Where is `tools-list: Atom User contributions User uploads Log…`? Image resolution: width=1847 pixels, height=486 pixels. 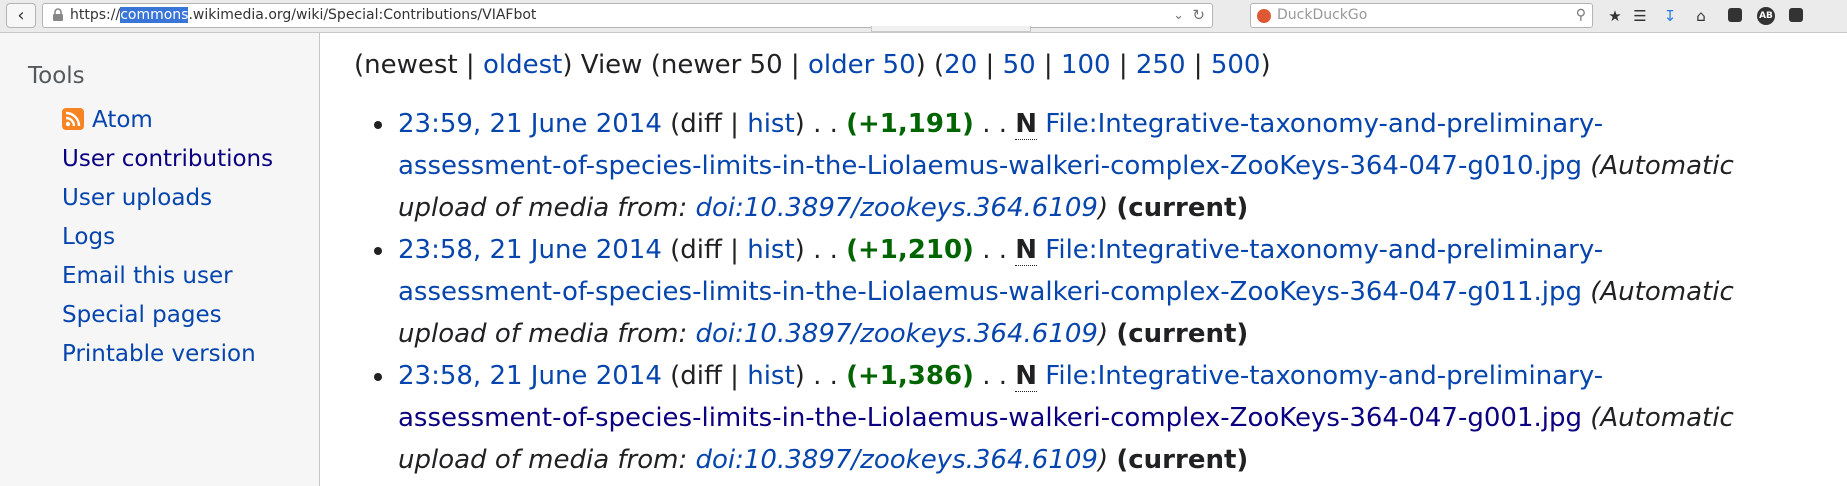
tools-list: Atom User contributions User uploads Log… is located at coordinates (167, 237).